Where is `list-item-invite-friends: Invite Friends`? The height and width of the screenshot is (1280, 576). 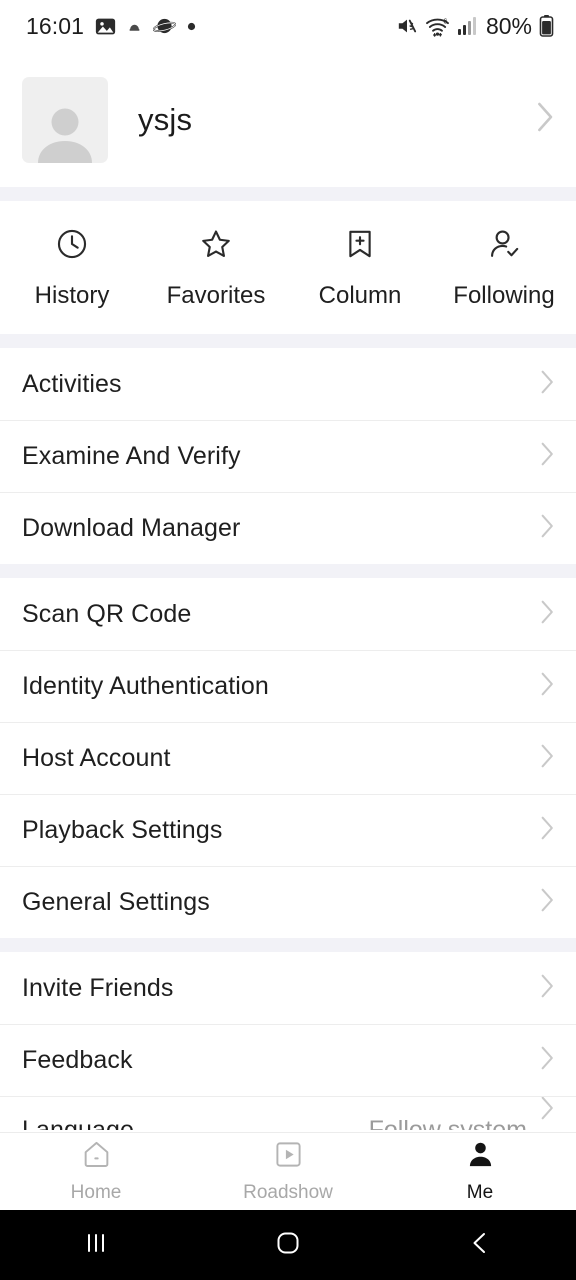
list-item-invite-friends: Invite Friends is located at coordinates (288, 988).